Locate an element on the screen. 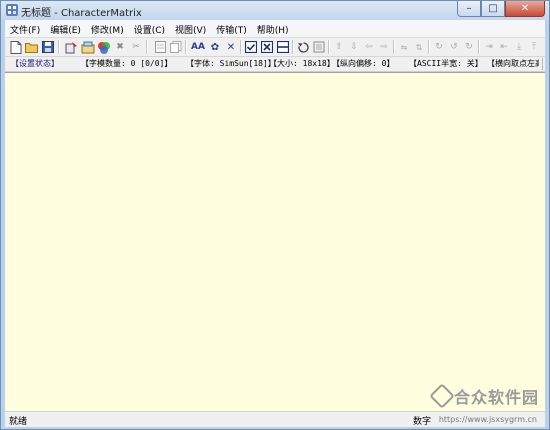  arrow-down-icon: ⇩ is located at coordinates (354, 47).